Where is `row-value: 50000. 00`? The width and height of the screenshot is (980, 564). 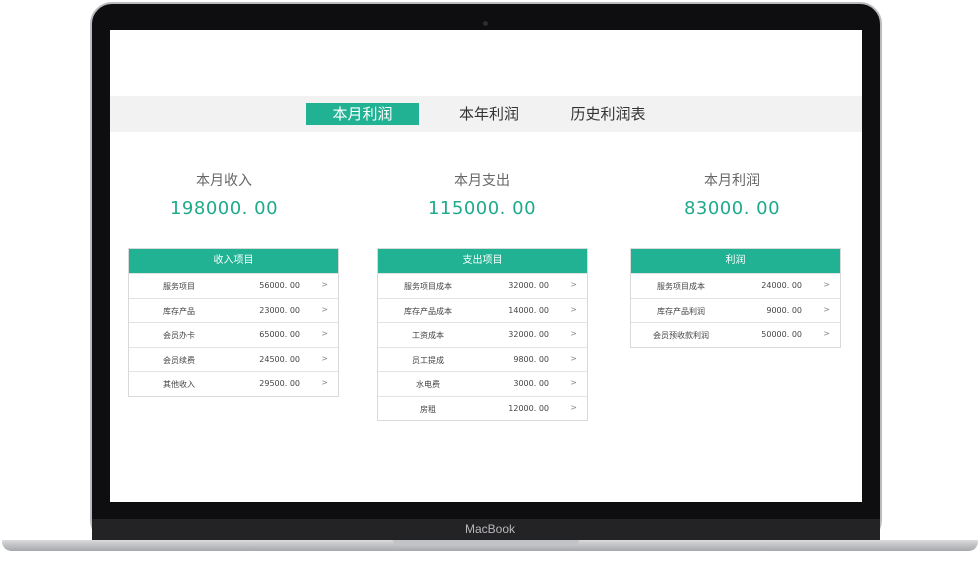
row-value: 50000. 00 is located at coordinates (781, 334).